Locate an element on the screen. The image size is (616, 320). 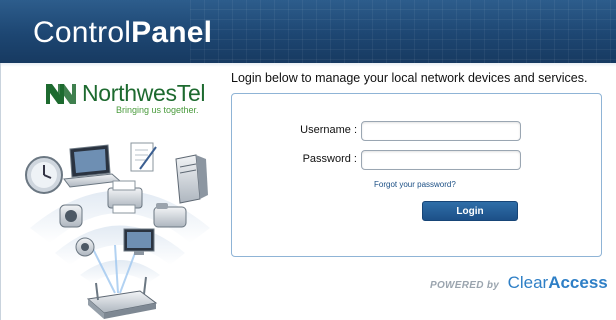
router-icon is located at coordinates (122, 297).